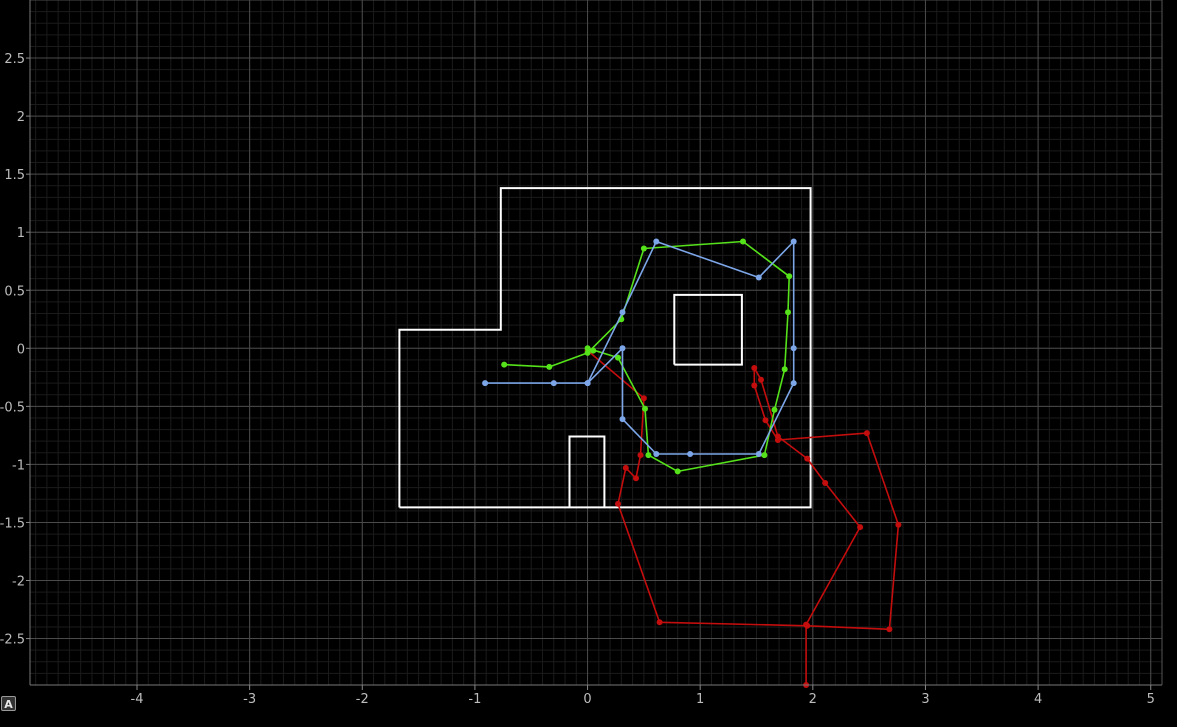  Describe the element at coordinates (14, 291) in the screenshot. I see `y-tick-label: 0.5` at that location.